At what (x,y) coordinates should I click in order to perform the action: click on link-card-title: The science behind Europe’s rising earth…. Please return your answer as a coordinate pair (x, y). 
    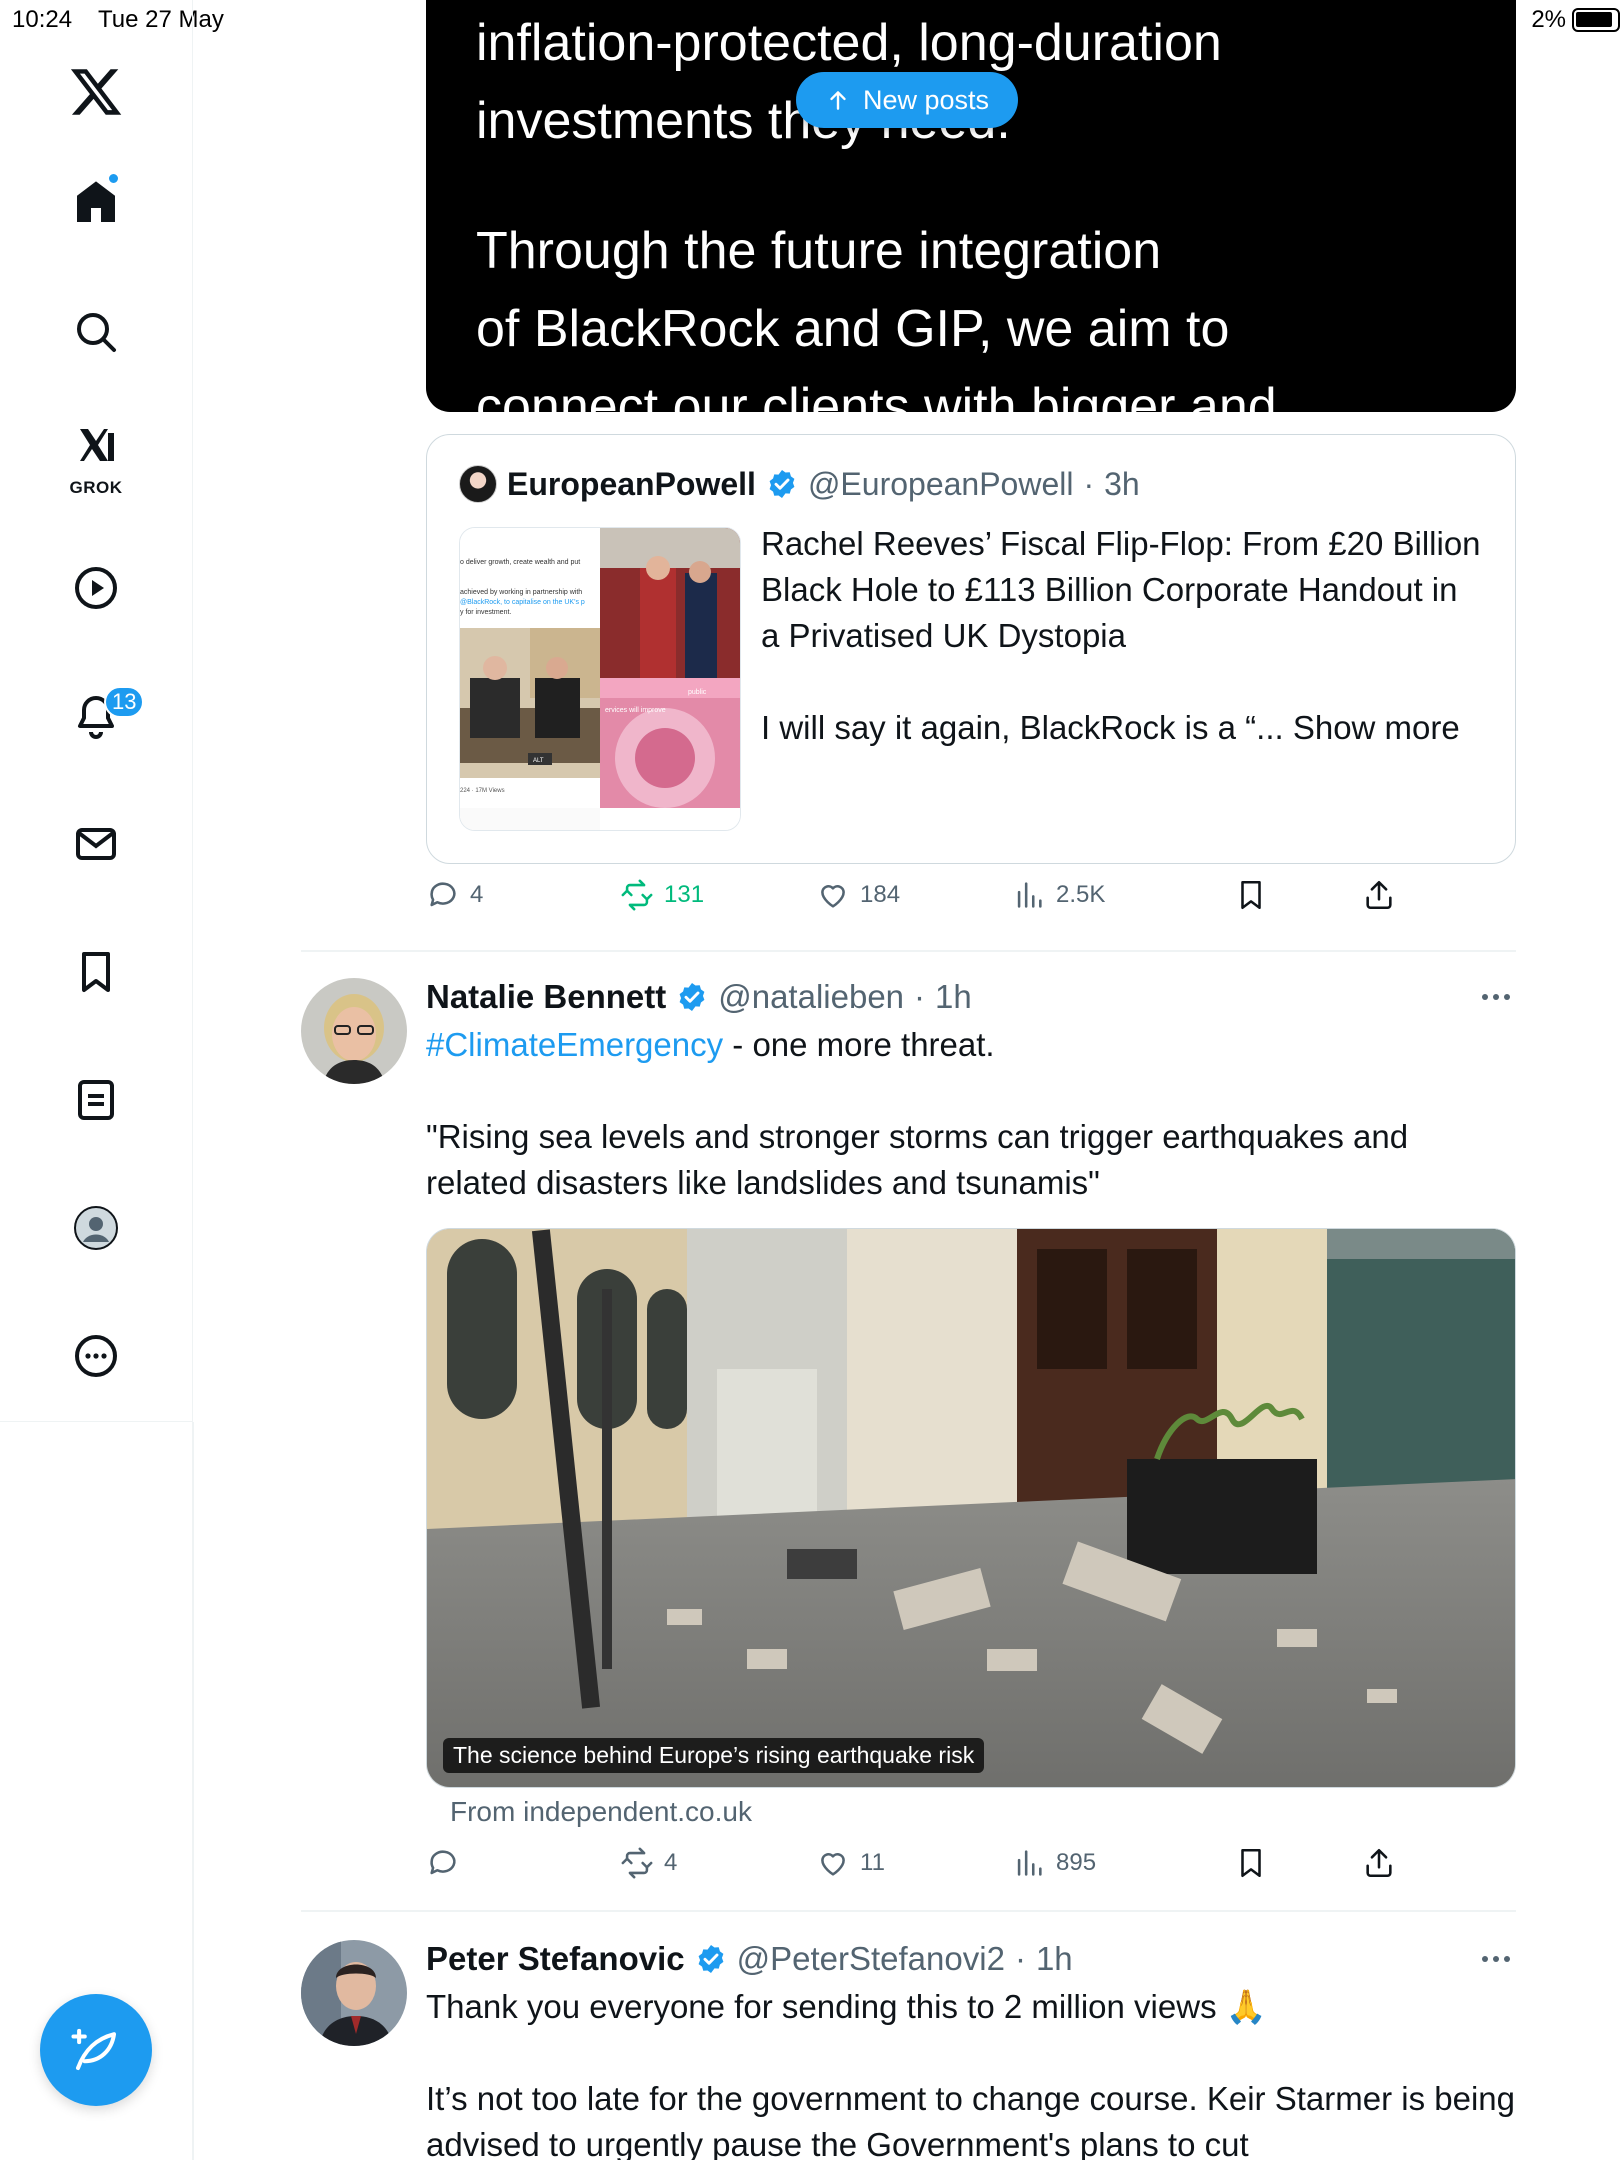
    Looking at the image, I should click on (714, 1755).